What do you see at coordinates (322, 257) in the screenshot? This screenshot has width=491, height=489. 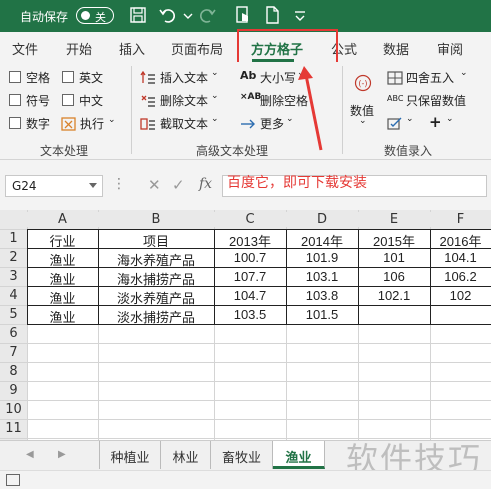 I see `cell-D2: 101.9` at bounding box center [322, 257].